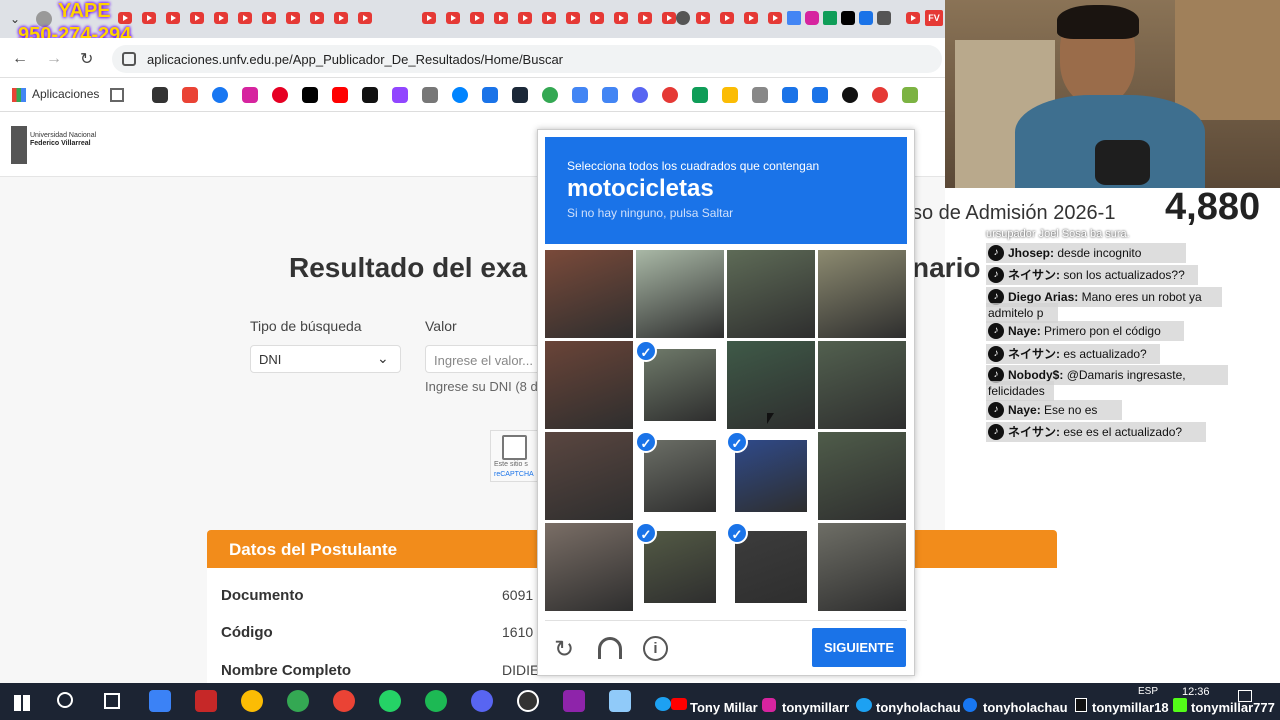  What do you see at coordinates (884, 18) in the screenshot?
I see `audio-tab-icon` at bounding box center [884, 18].